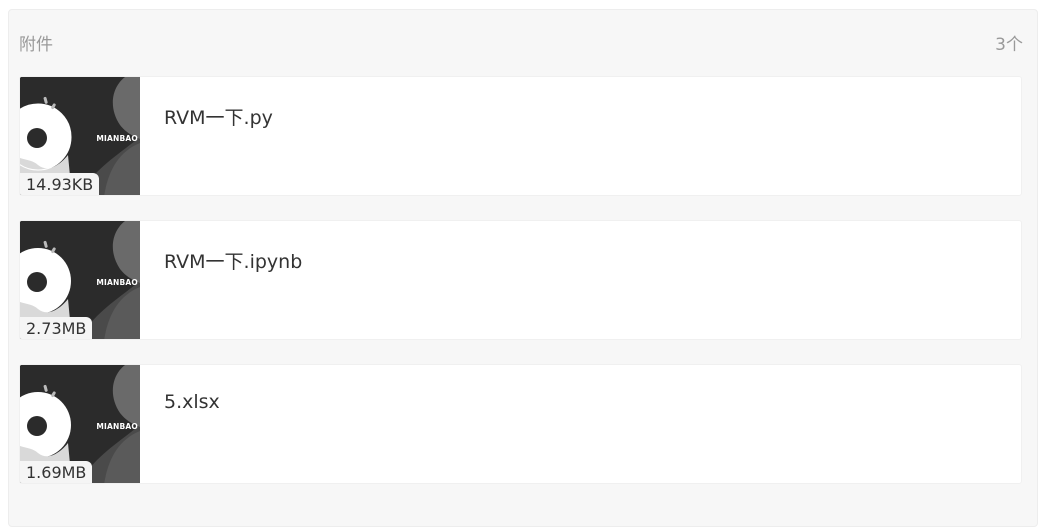 The height and width of the screenshot is (532, 1045). Describe the element at coordinates (36, 45) in the screenshot. I see `attachments-title: 附件` at that location.